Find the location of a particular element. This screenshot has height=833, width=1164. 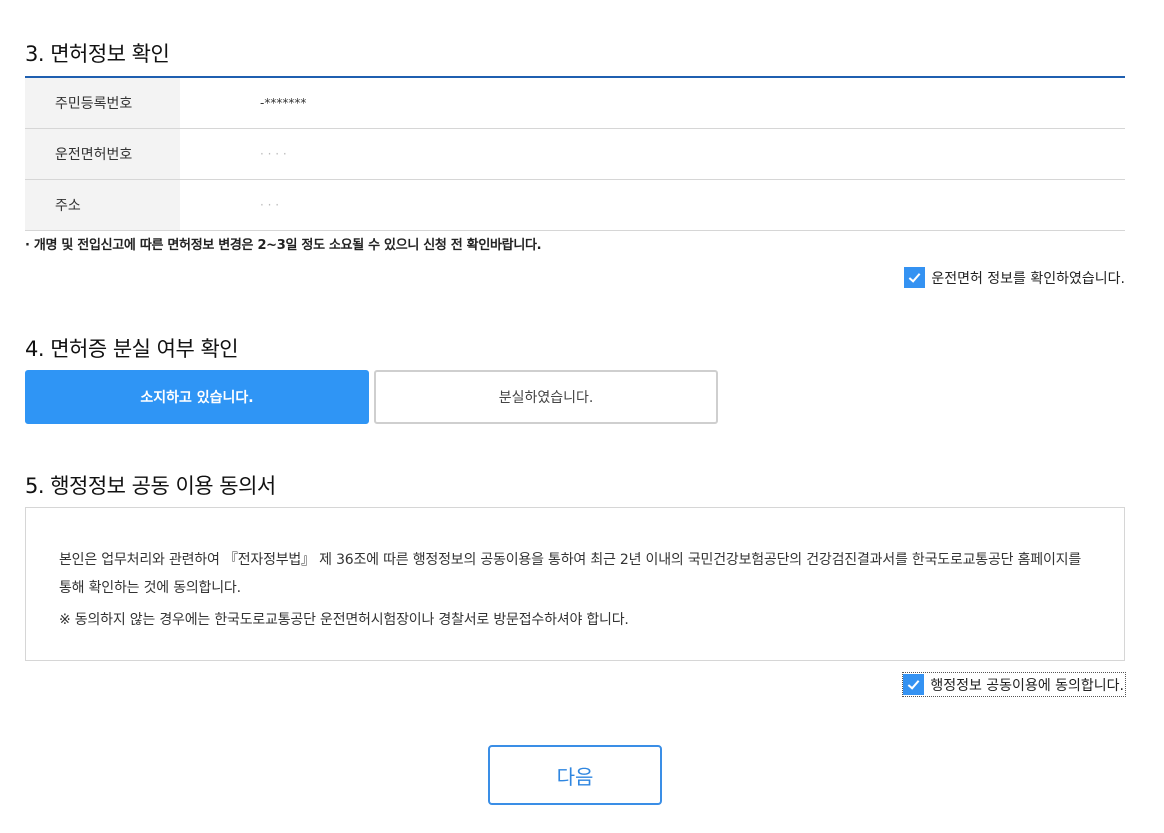

license-number-value: · · · · is located at coordinates (273, 154).